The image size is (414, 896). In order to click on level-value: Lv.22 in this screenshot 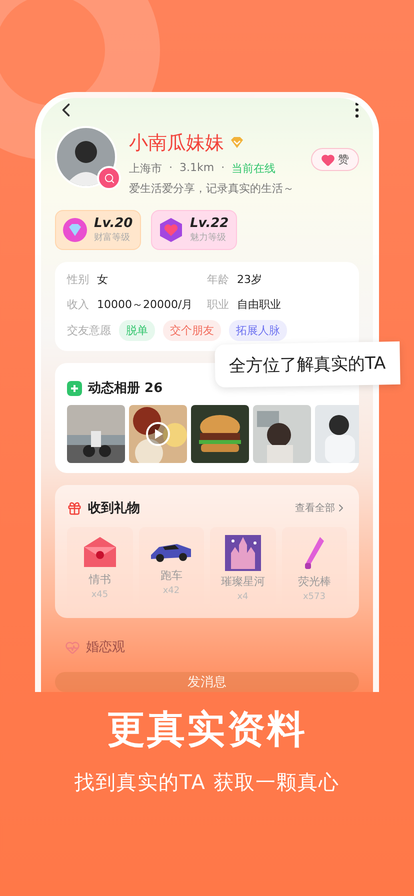, I will do `click(209, 223)`.